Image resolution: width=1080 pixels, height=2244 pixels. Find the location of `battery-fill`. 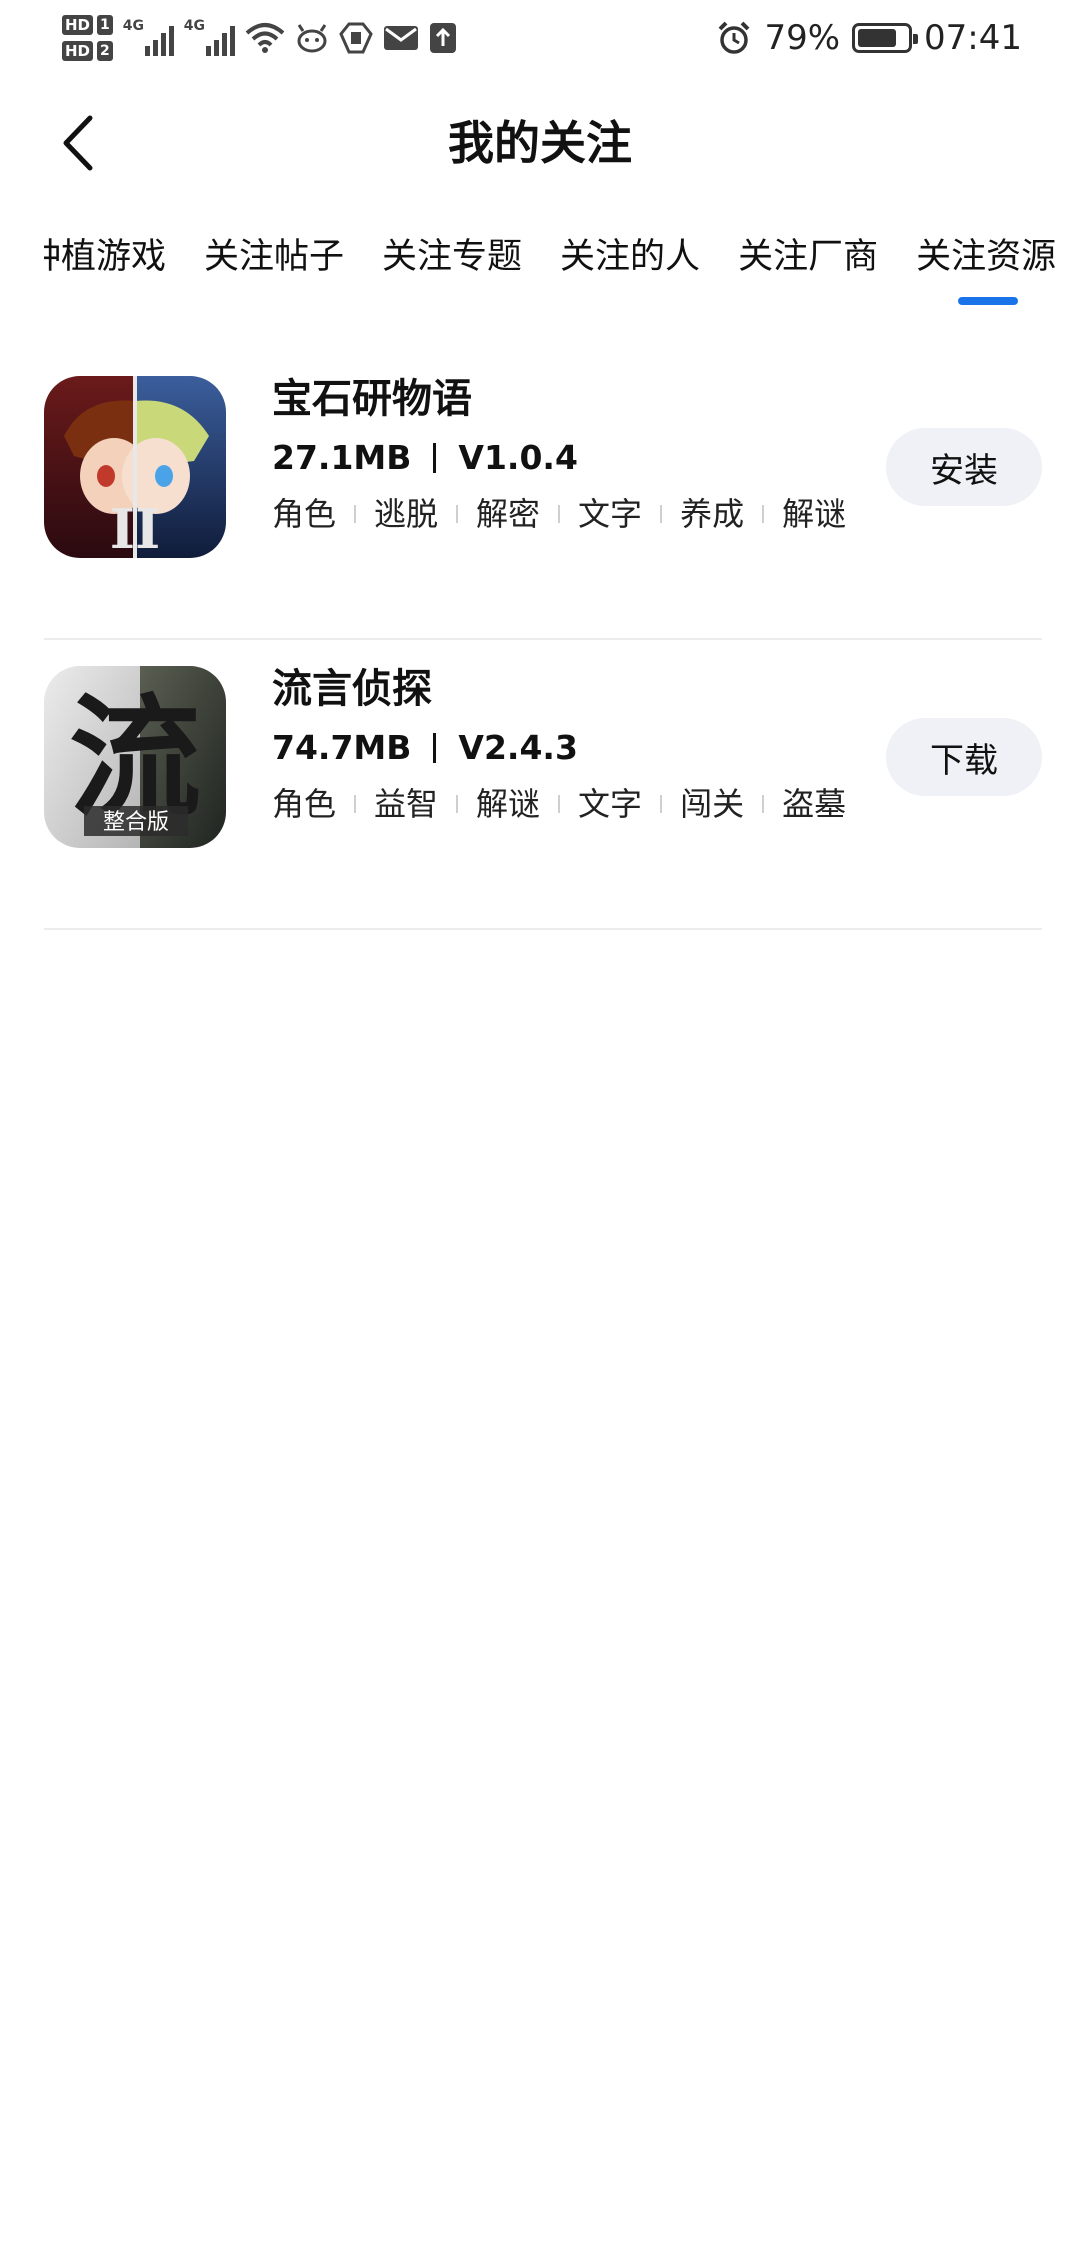

battery-fill is located at coordinates (877, 38).